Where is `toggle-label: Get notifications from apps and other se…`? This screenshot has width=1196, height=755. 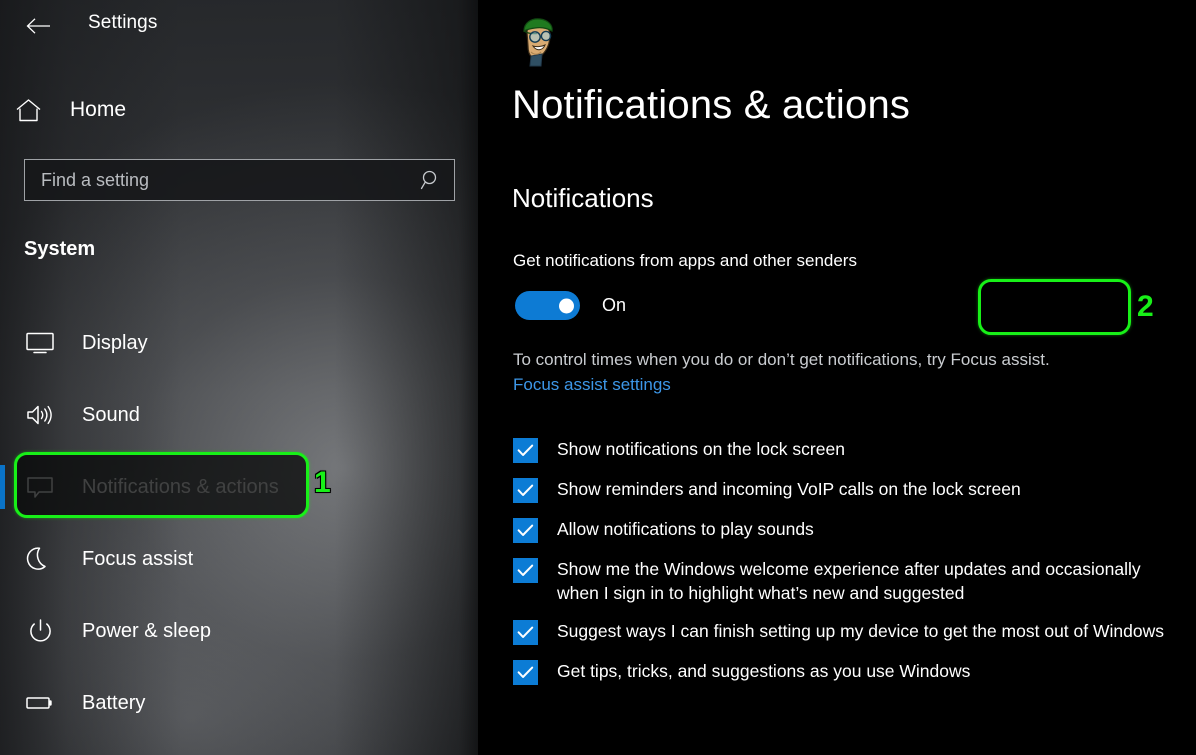 toggle-label: Get notifications from apps and other se… is located at coordinates (685, 260).